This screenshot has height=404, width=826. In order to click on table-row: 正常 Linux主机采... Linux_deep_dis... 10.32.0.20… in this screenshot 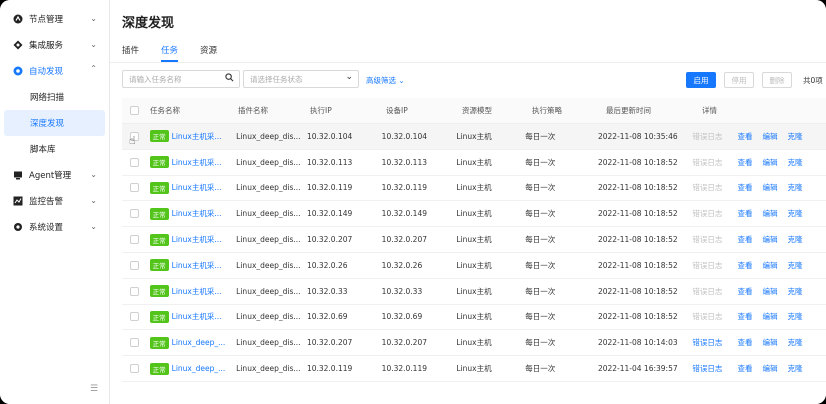, I will do `click(474, 240)`.